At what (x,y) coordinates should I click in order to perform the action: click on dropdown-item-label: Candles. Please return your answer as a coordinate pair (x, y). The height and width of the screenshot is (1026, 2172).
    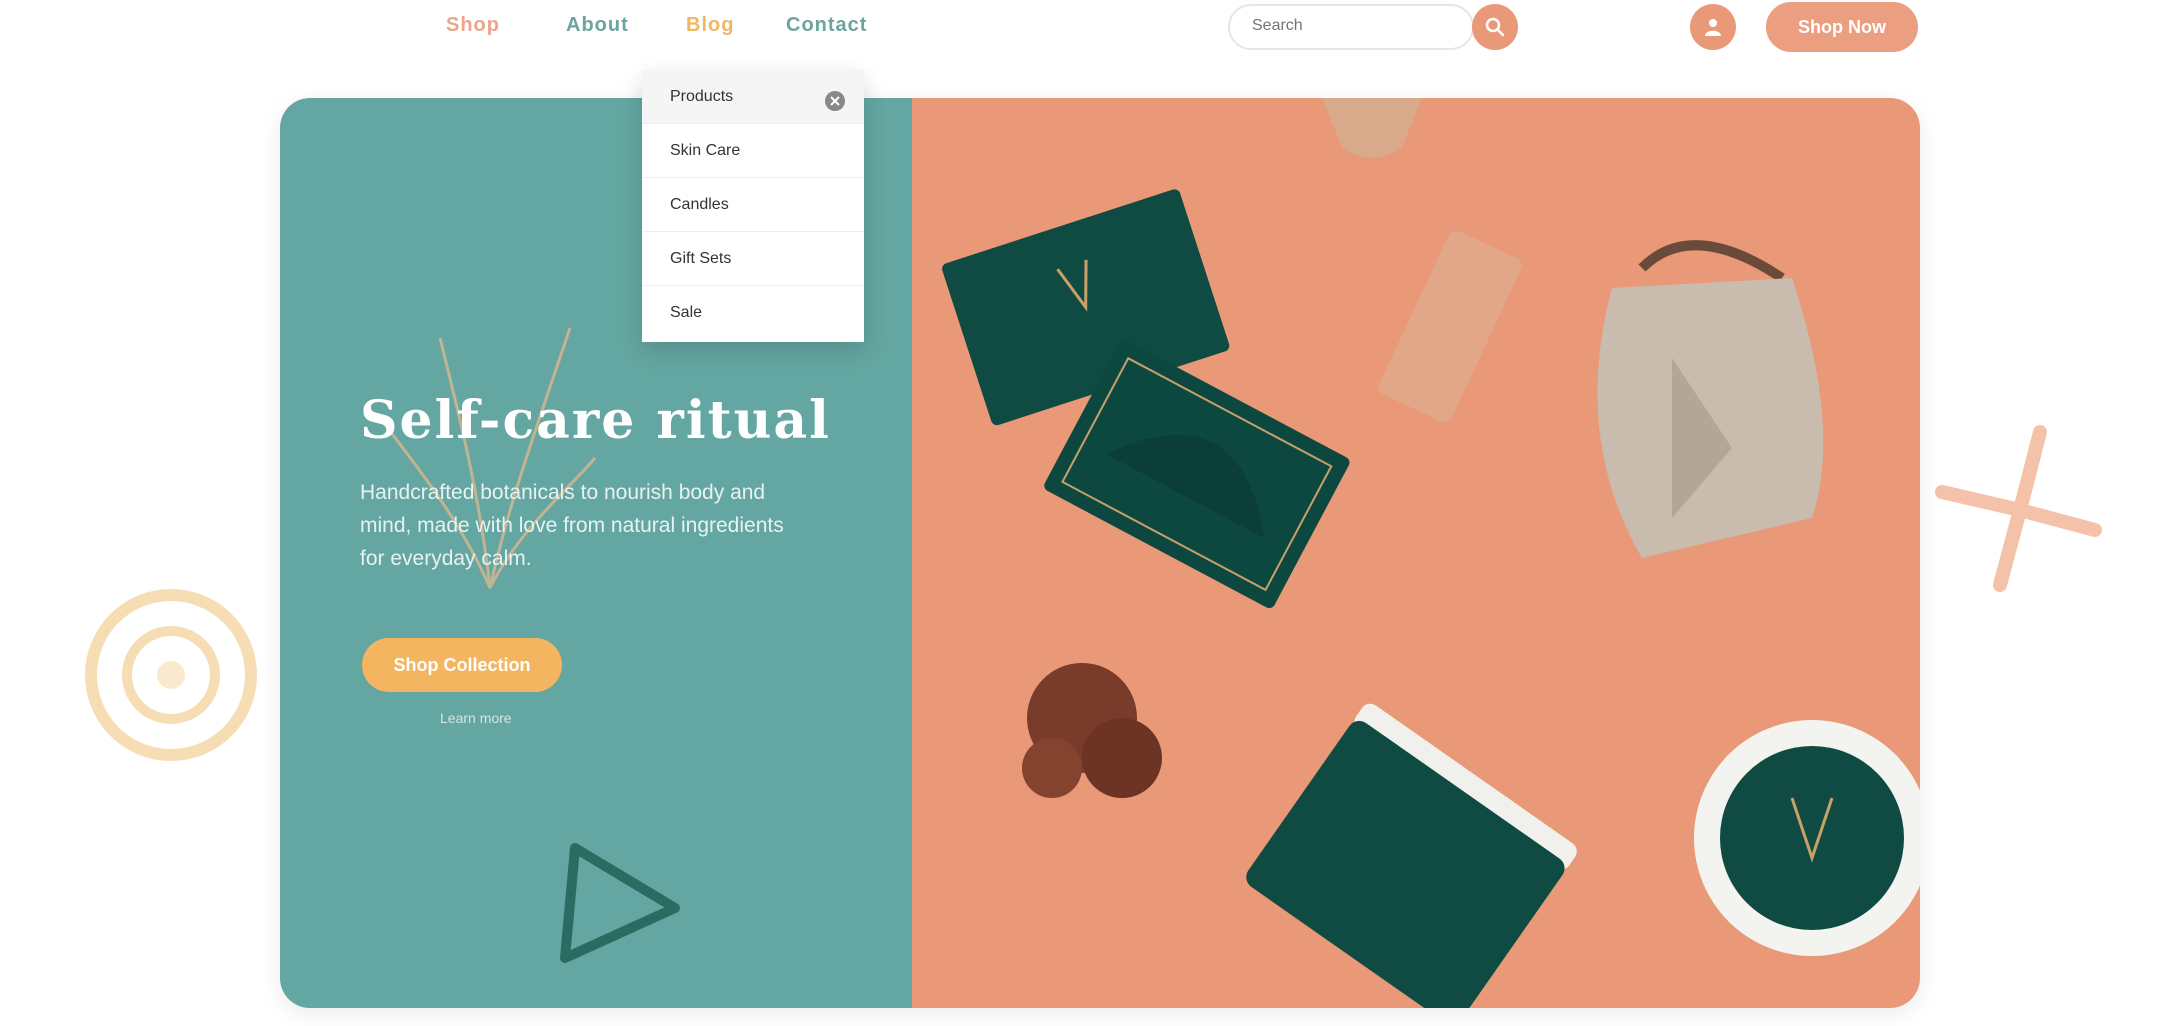
    Looking at the image, I should click on (699, 204).